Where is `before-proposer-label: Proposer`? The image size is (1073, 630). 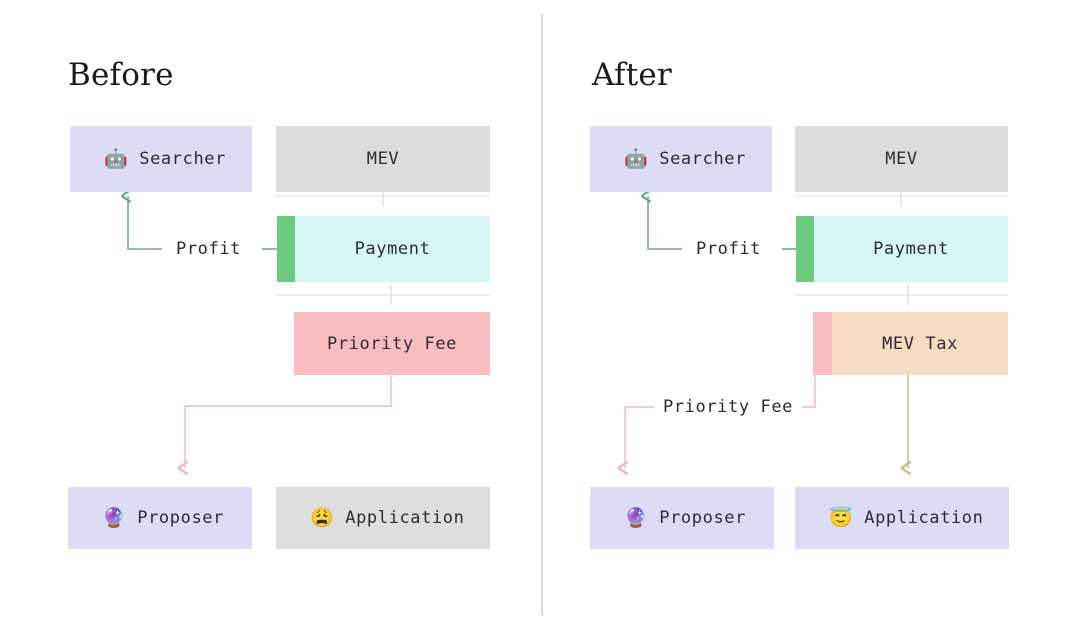 before-proposer-label: Proposer is located at coordinates (180, 518).